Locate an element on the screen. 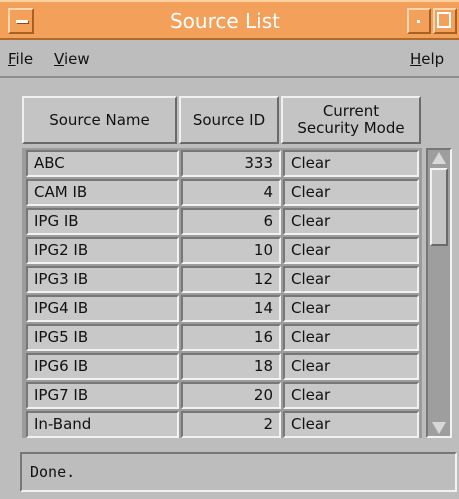 The height and width of the screenshot is (499, 459). table-row: IPG5 IB 16 Clear is located at coordinates (222, 337).